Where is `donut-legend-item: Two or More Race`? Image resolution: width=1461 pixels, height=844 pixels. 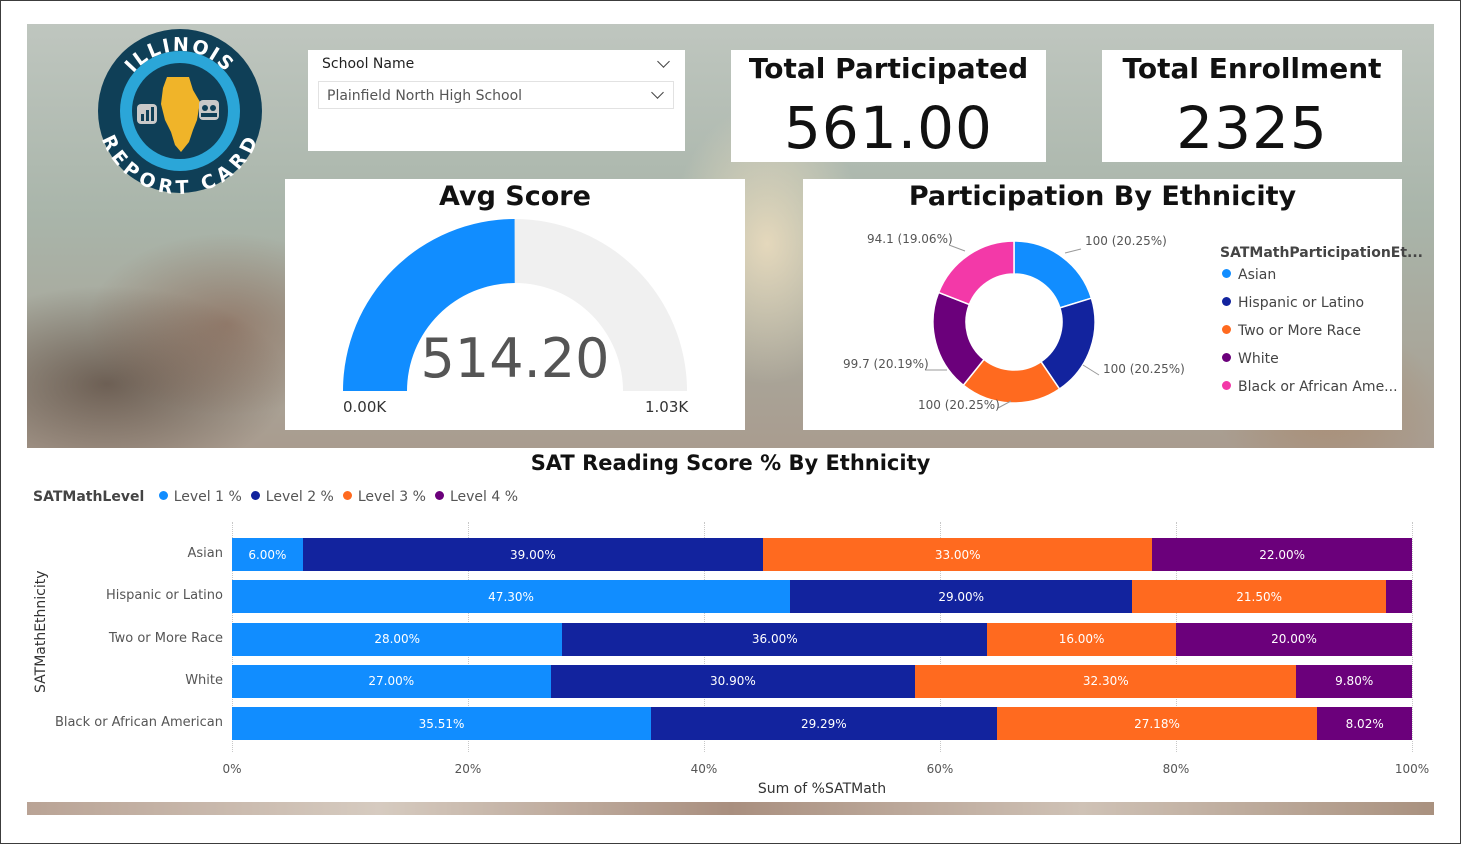
donut-legend-item: Two or More Race is located at coordinates (1291, 331).